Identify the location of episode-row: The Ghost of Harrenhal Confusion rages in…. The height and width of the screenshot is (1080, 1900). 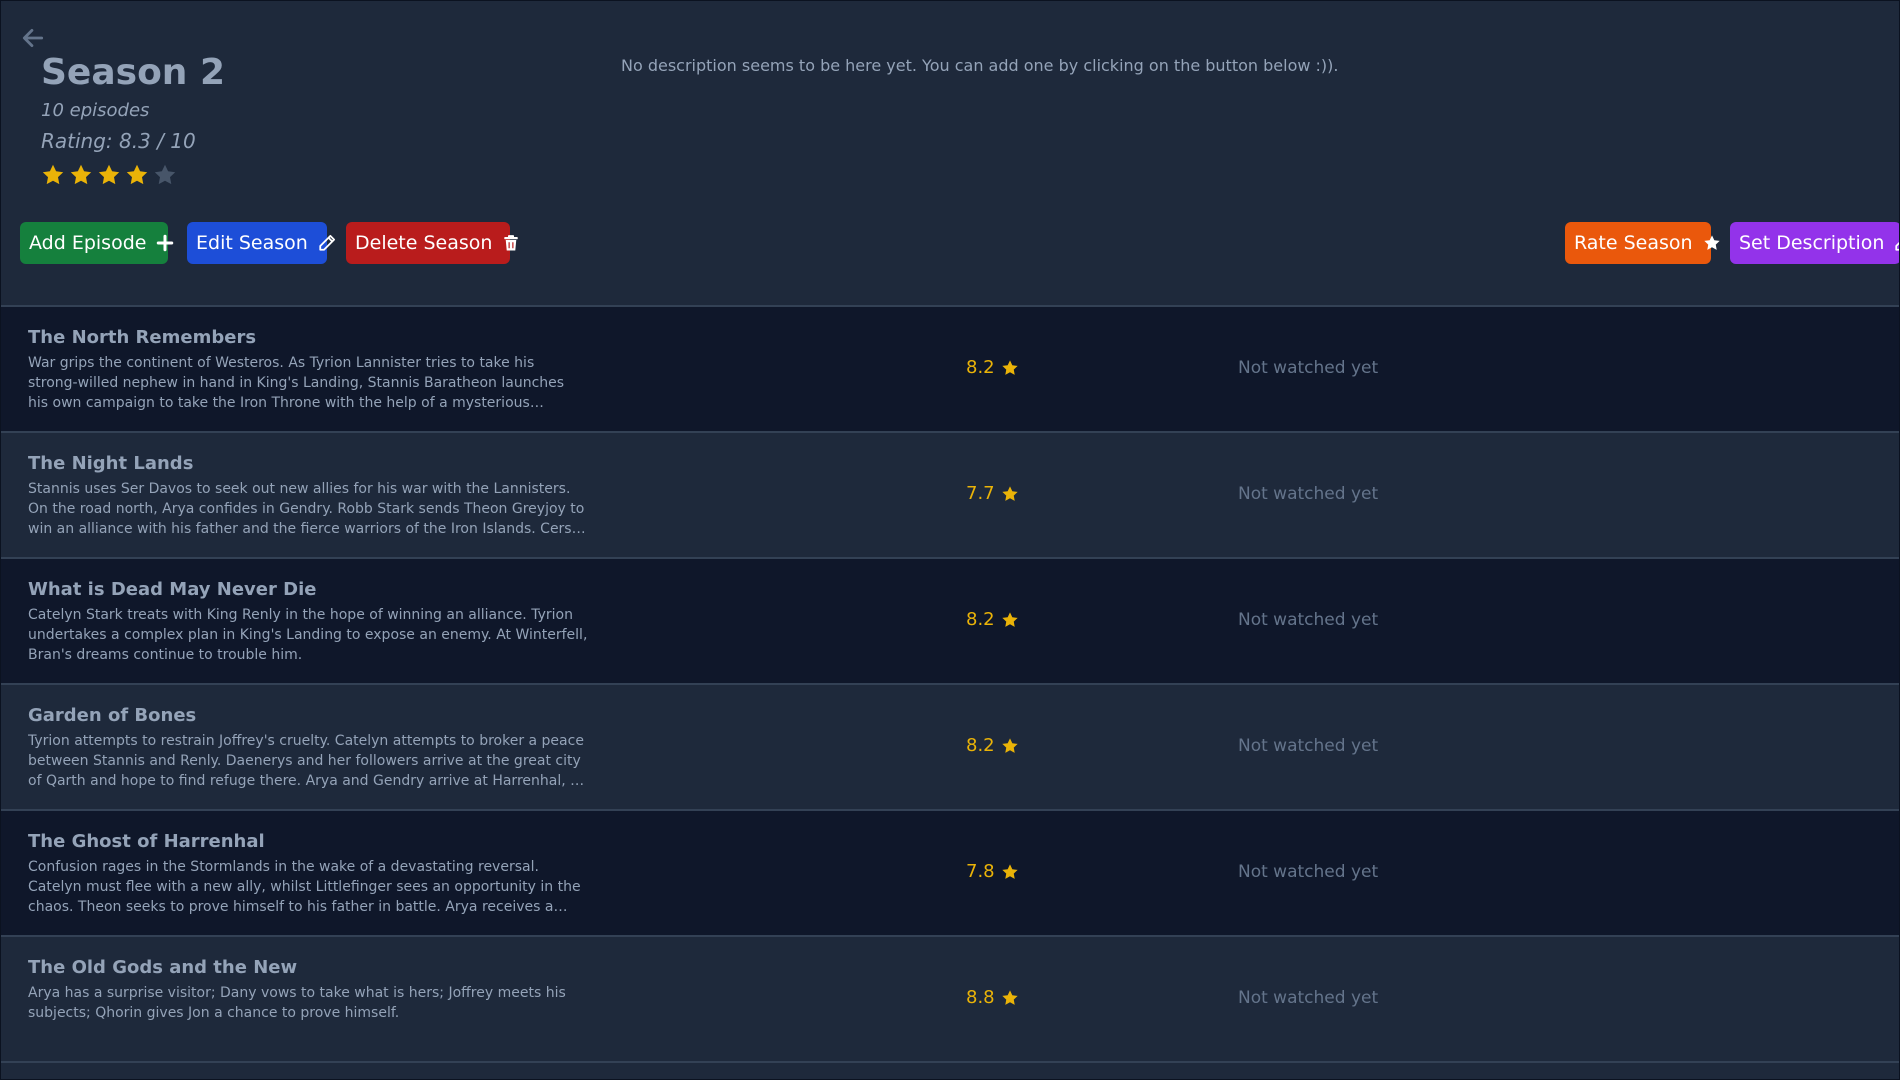
(950, 874).